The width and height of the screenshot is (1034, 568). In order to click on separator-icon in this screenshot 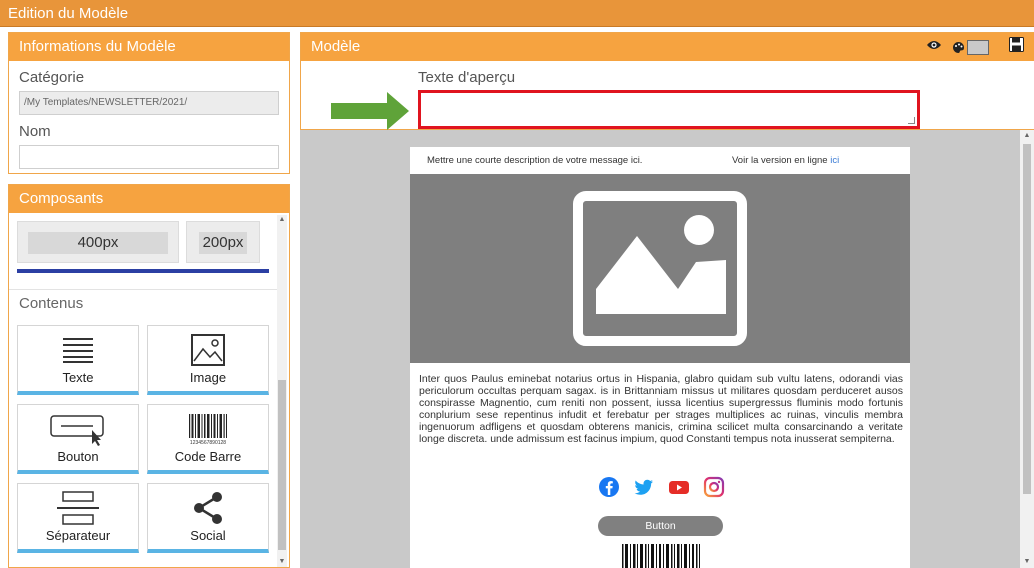, I will do `click(78, 508)`.